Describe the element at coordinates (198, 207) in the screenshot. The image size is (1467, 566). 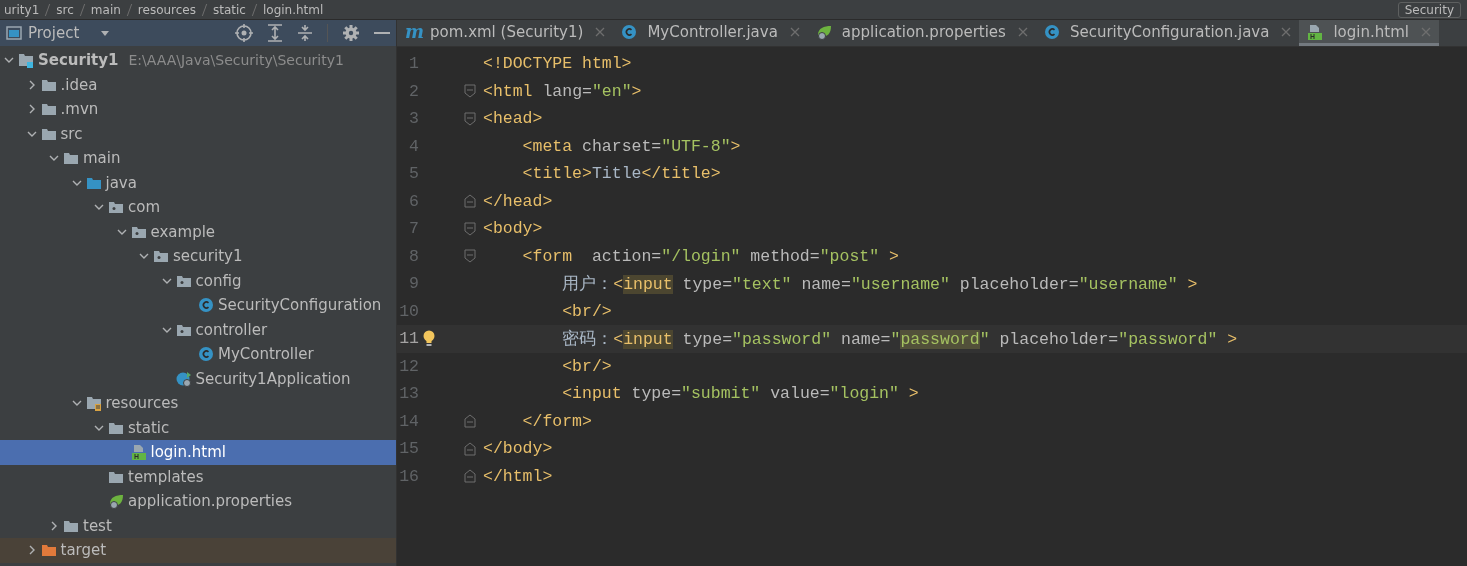
I see `tree-item: com` at that location.